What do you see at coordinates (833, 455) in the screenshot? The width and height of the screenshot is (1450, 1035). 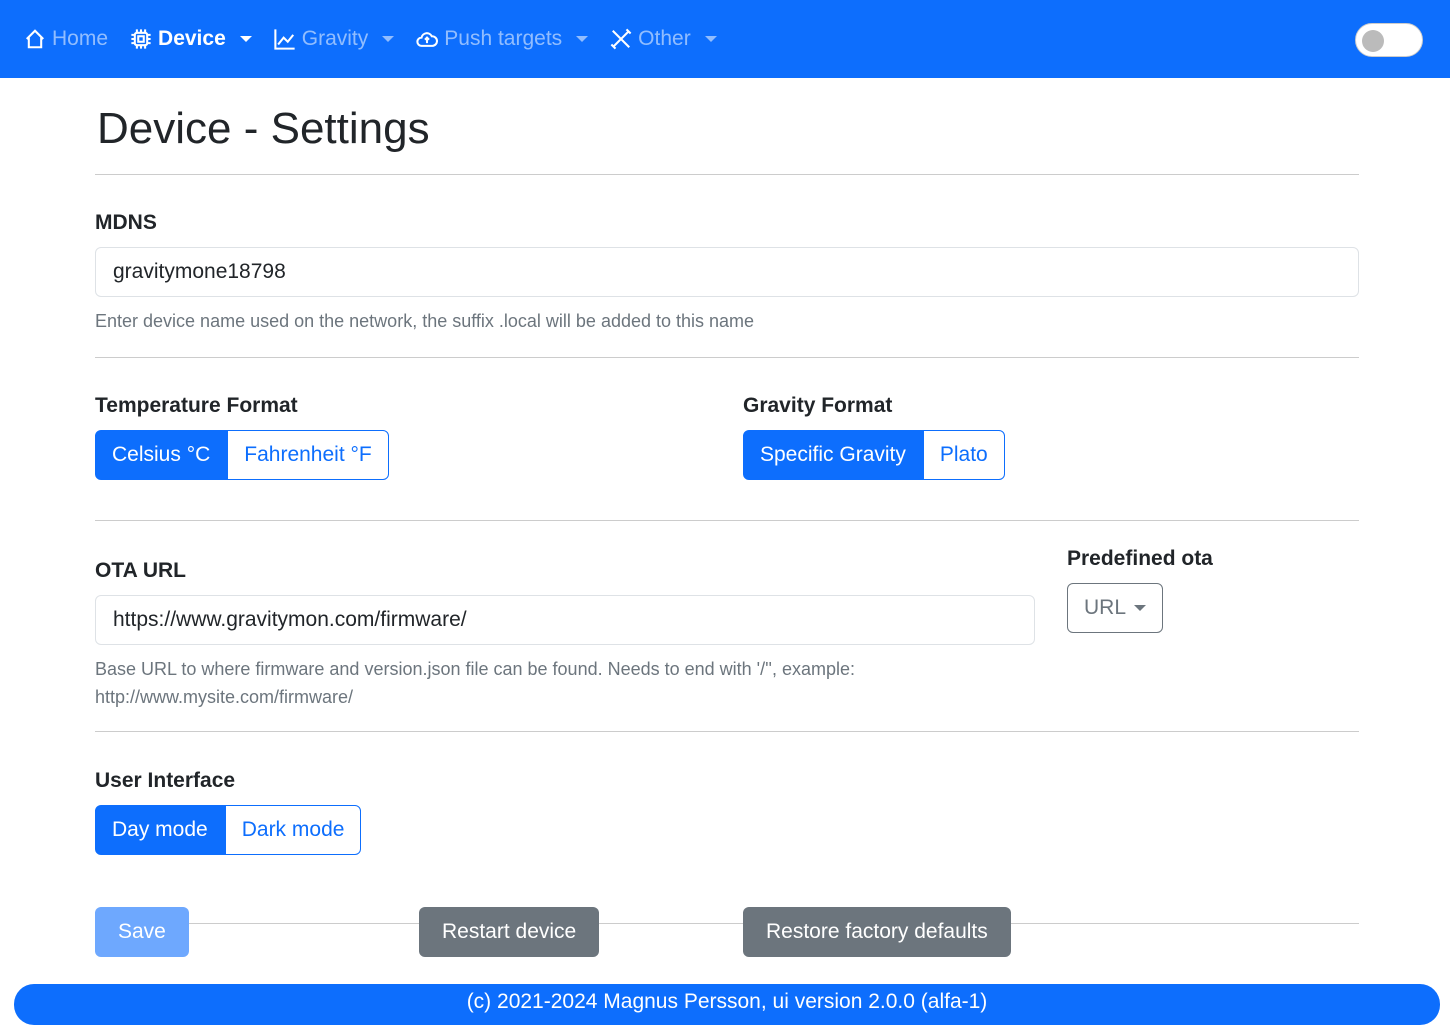 I see `sg-option: Specific Gravity` at bounding box center [833, 455].